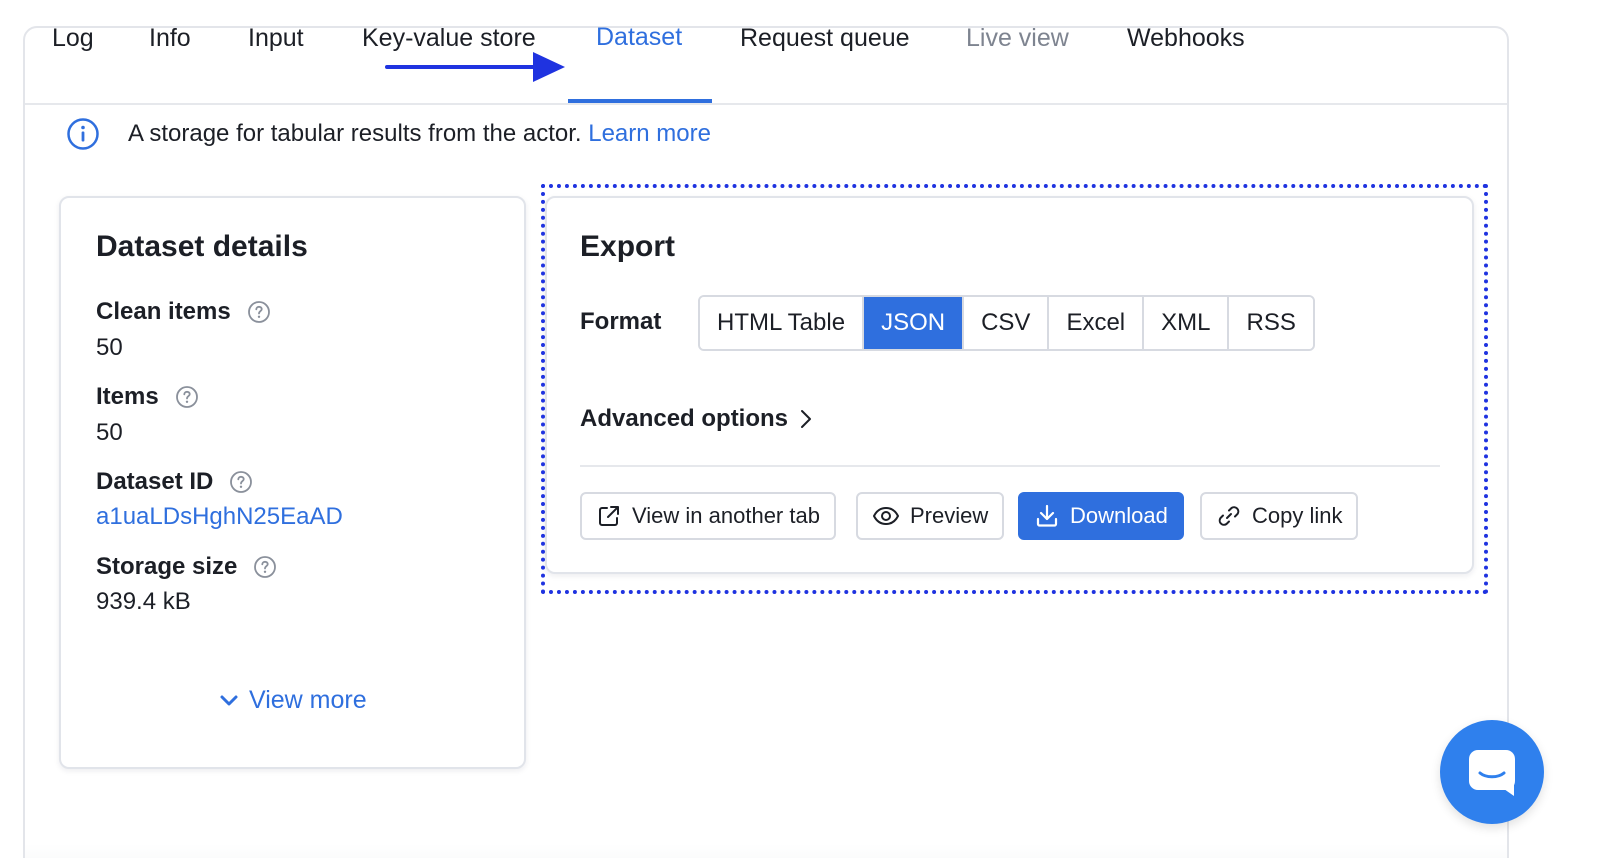  I want to click on dataset-id-label-text: Dataset ID, so click(155, 481).